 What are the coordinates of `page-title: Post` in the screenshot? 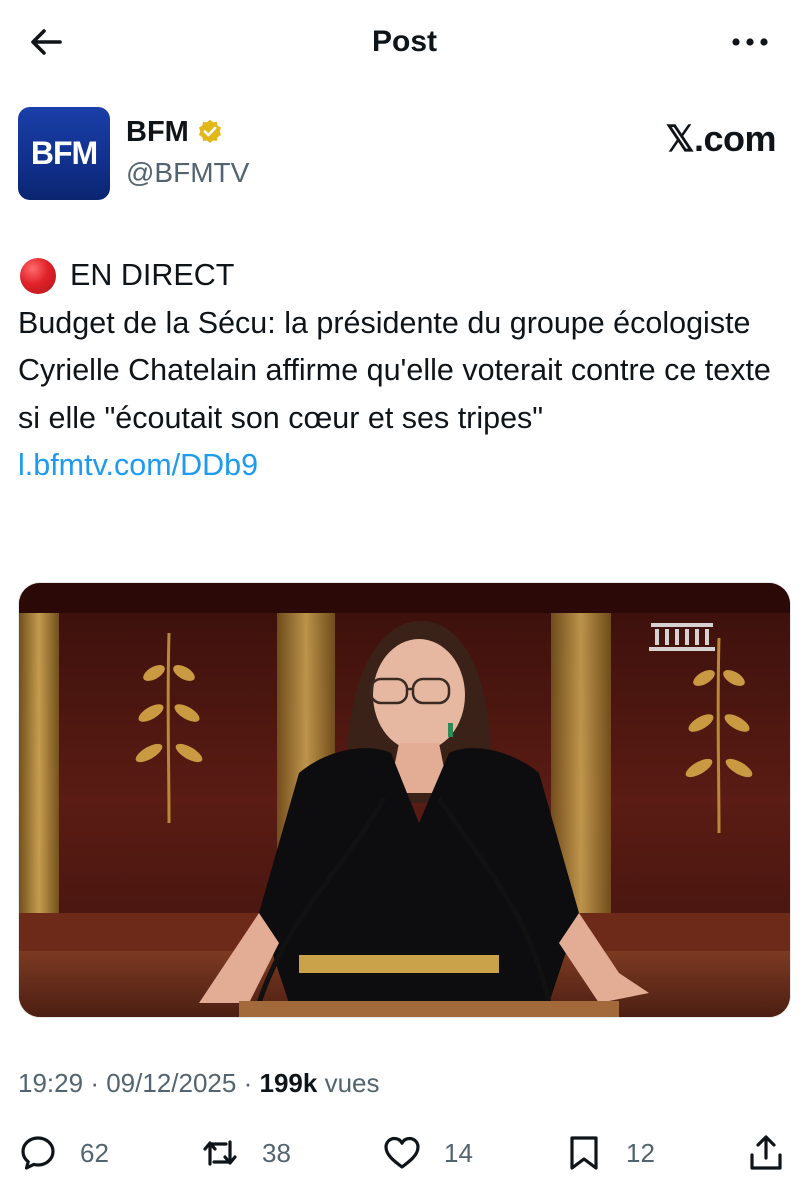 It's located at (404, 41).